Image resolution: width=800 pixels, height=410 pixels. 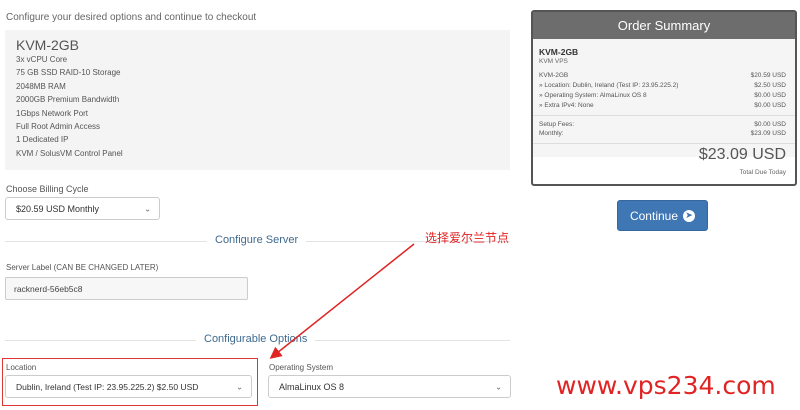 I want to click on annotation-arrow, so click(x=342, y=301).